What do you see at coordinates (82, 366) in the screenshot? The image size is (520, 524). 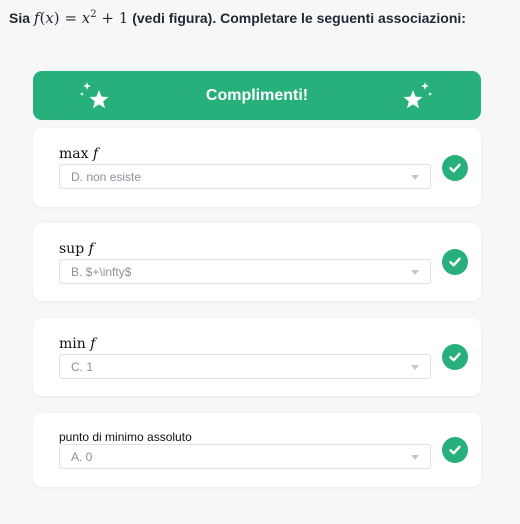 I see `answer-select-value: C. 1` at bounding box center [82, 366].